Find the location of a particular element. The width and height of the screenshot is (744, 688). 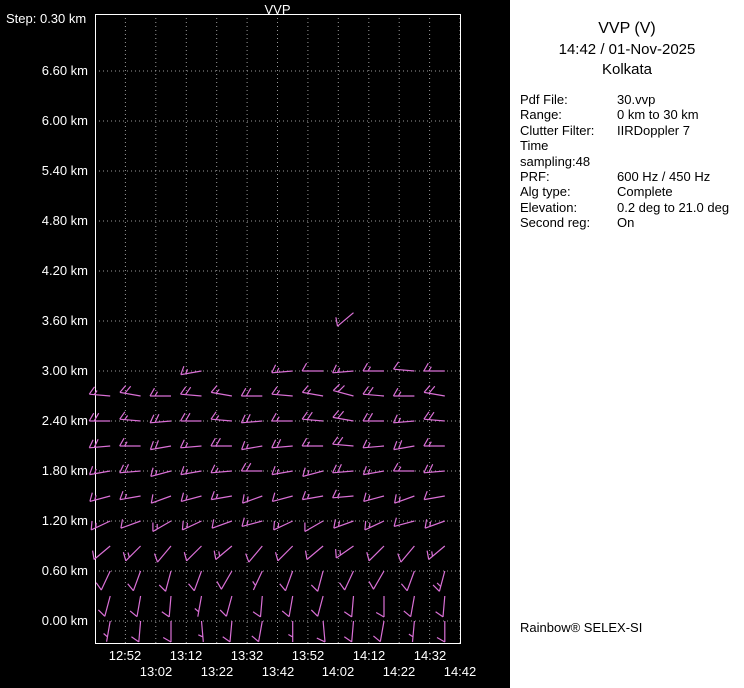

x-tick-label: 13:52 is located at coordinates (308, 655).